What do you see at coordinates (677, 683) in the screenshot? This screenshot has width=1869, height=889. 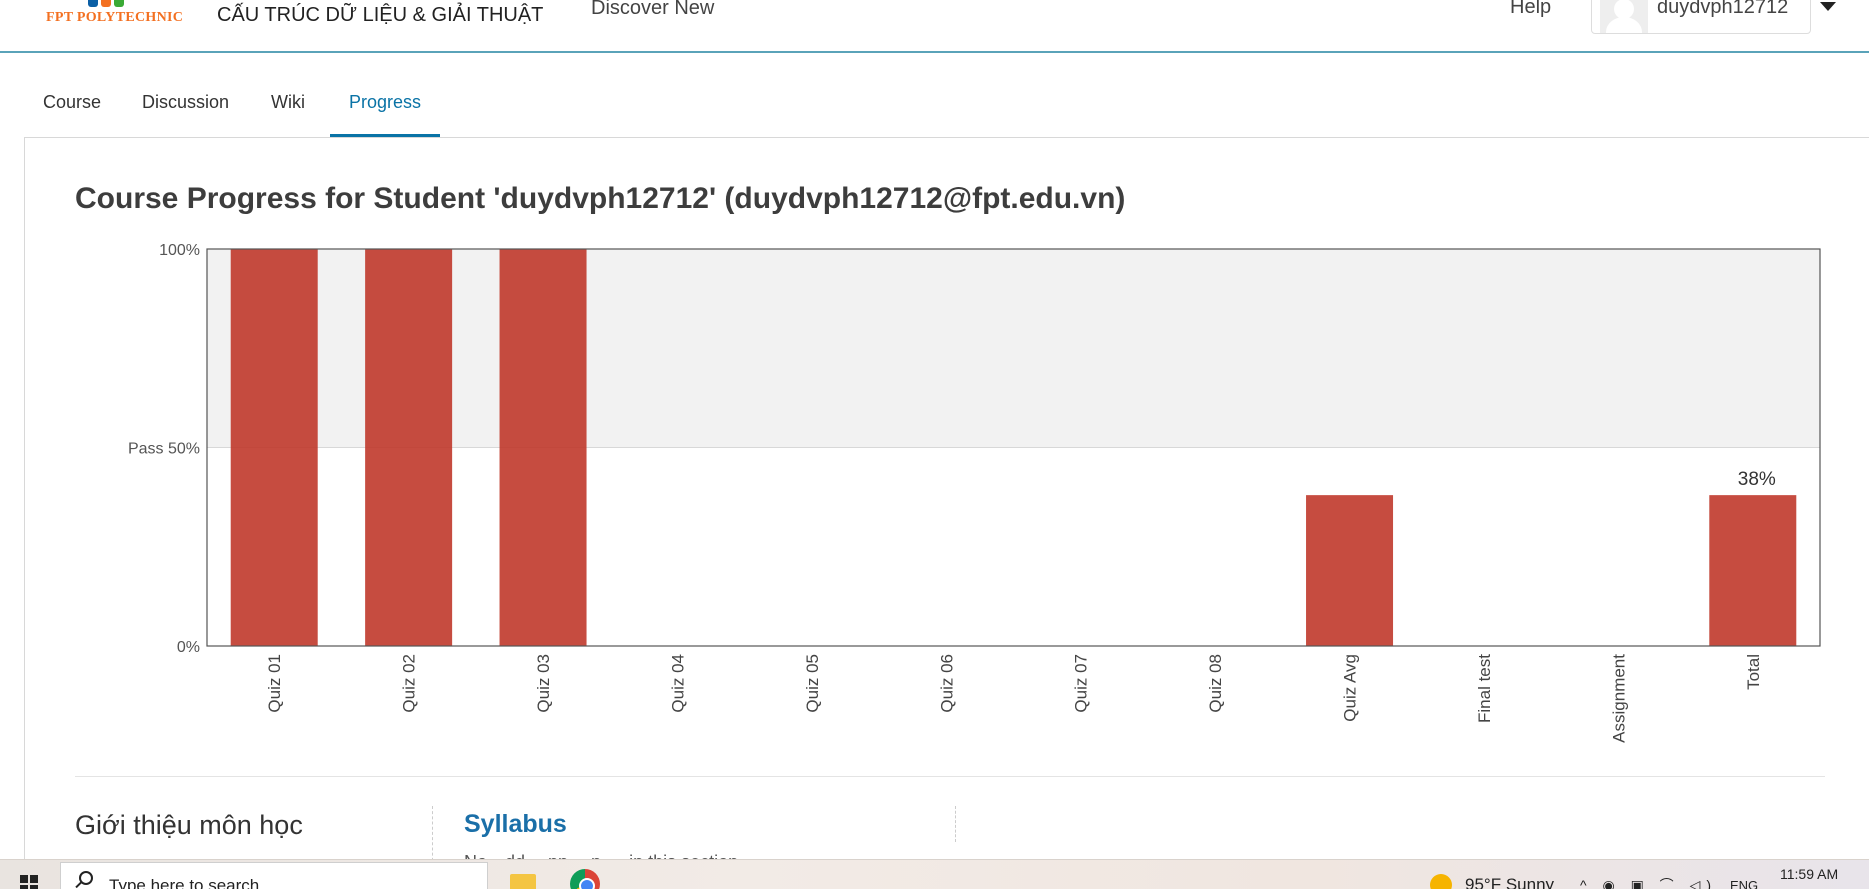 I see `x-tick-label: Quiz 04` at bounding box center [677, 683].